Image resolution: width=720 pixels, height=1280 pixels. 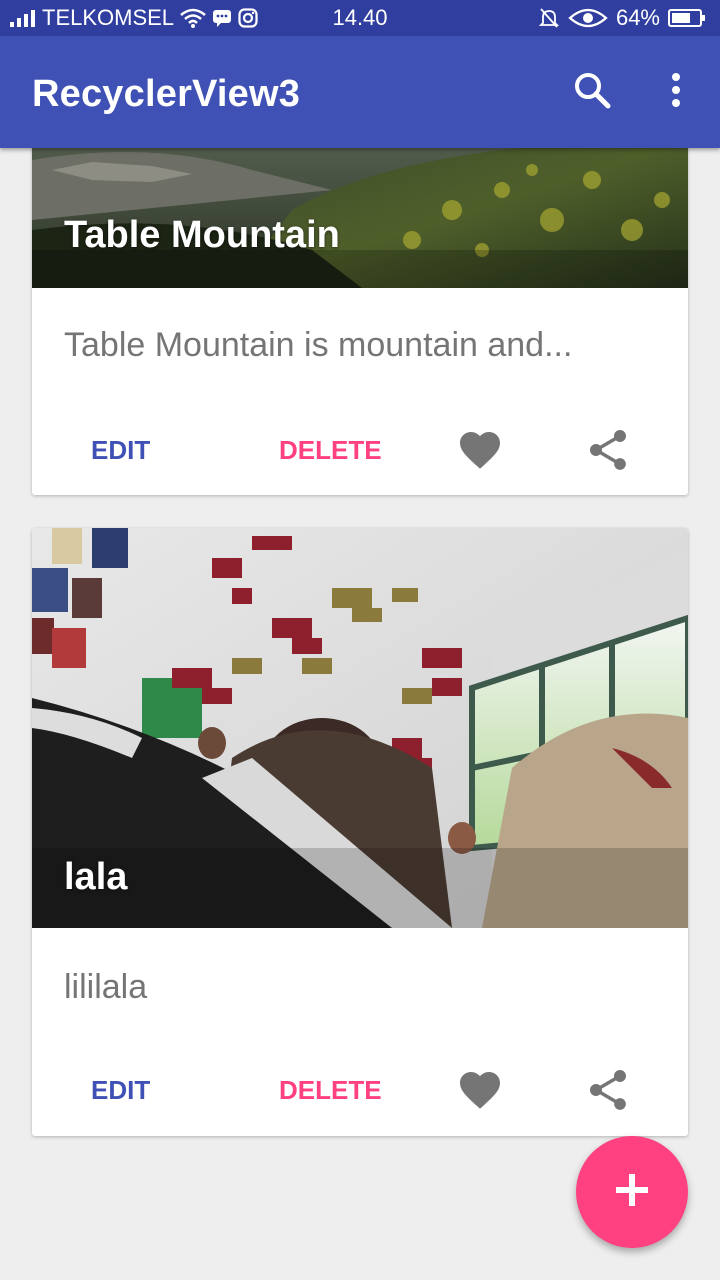 I want to click on app-title: RecyclerView3, so click(x=166, y=94).